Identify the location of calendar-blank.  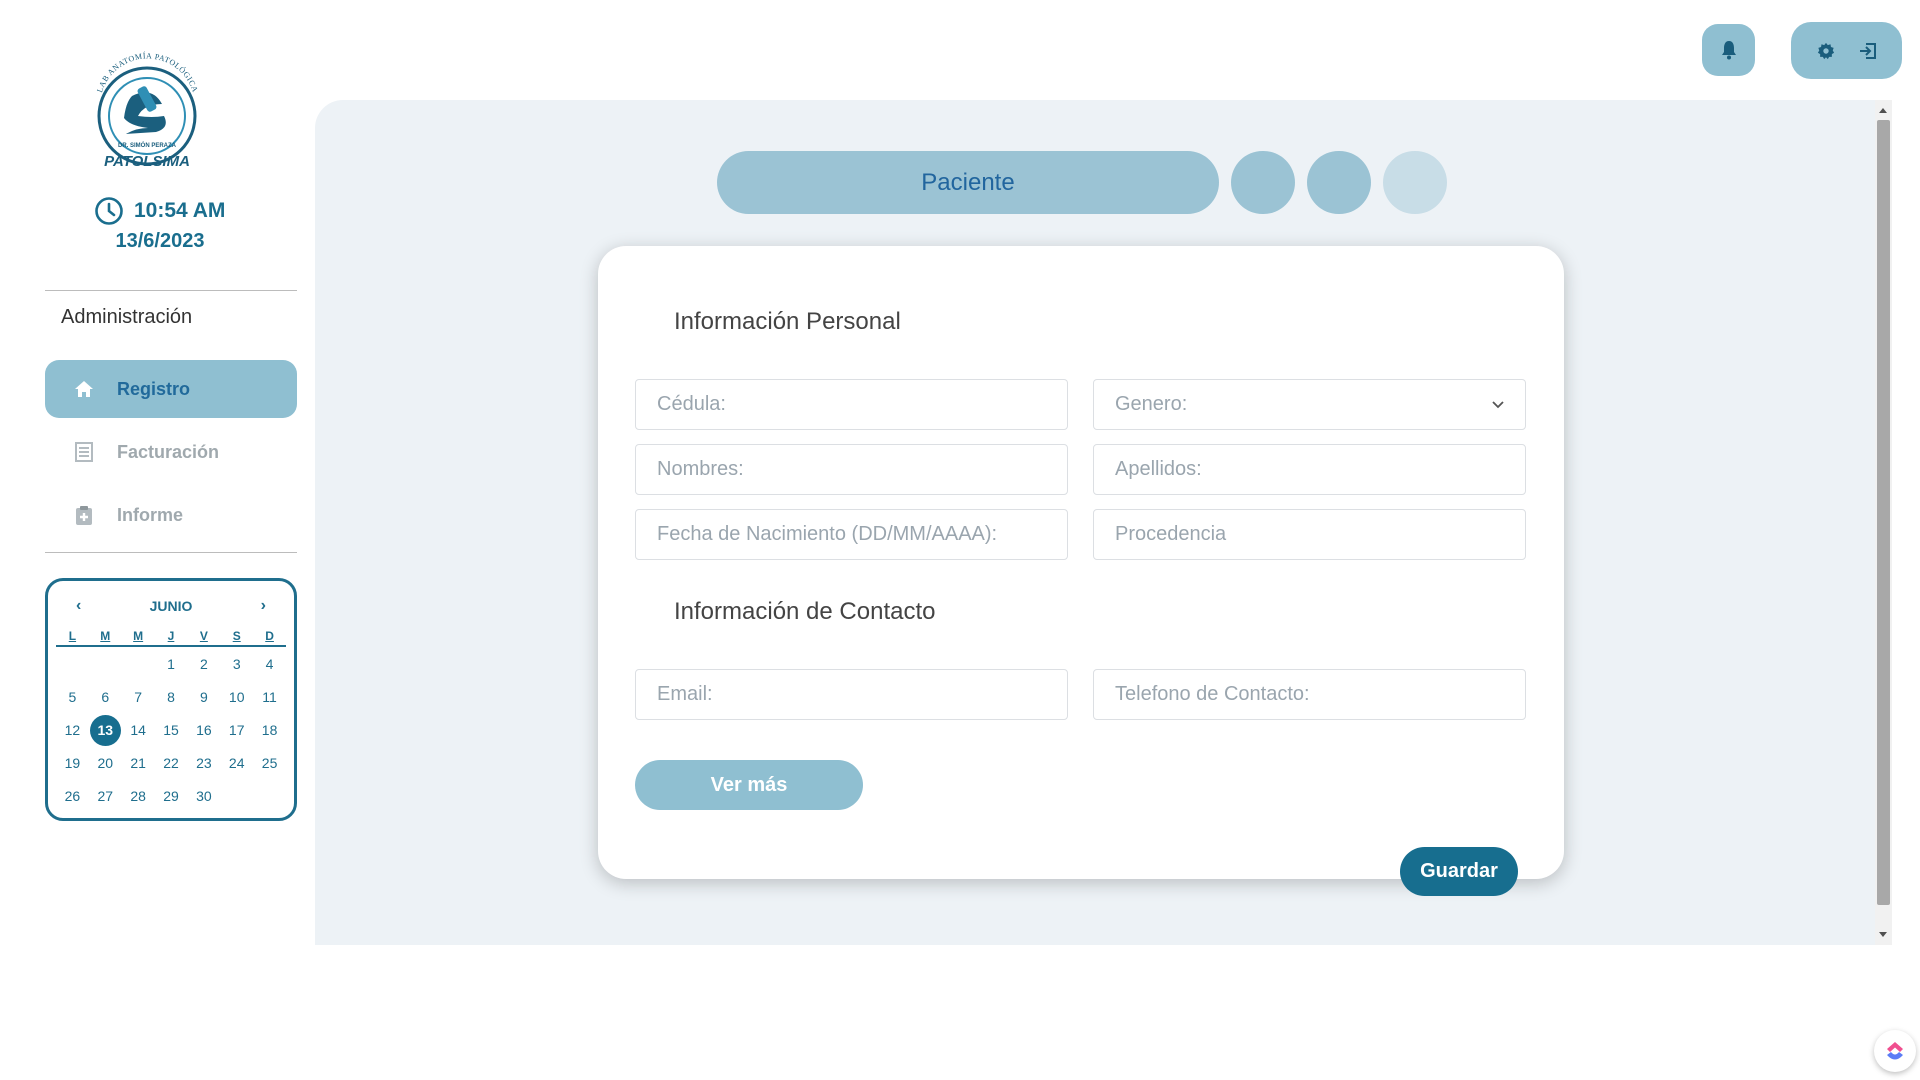
(72, 664).